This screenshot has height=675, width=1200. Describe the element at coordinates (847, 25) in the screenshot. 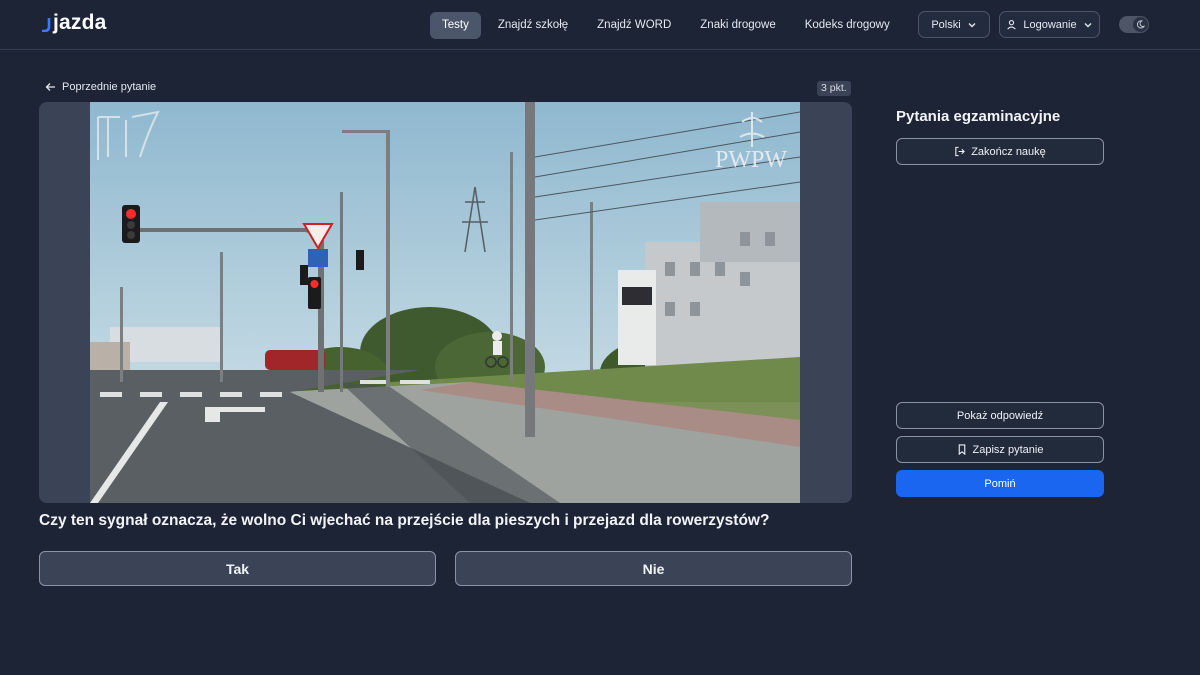

I see `nav-link-traffic-code: Kodeks drogowy` at that location.